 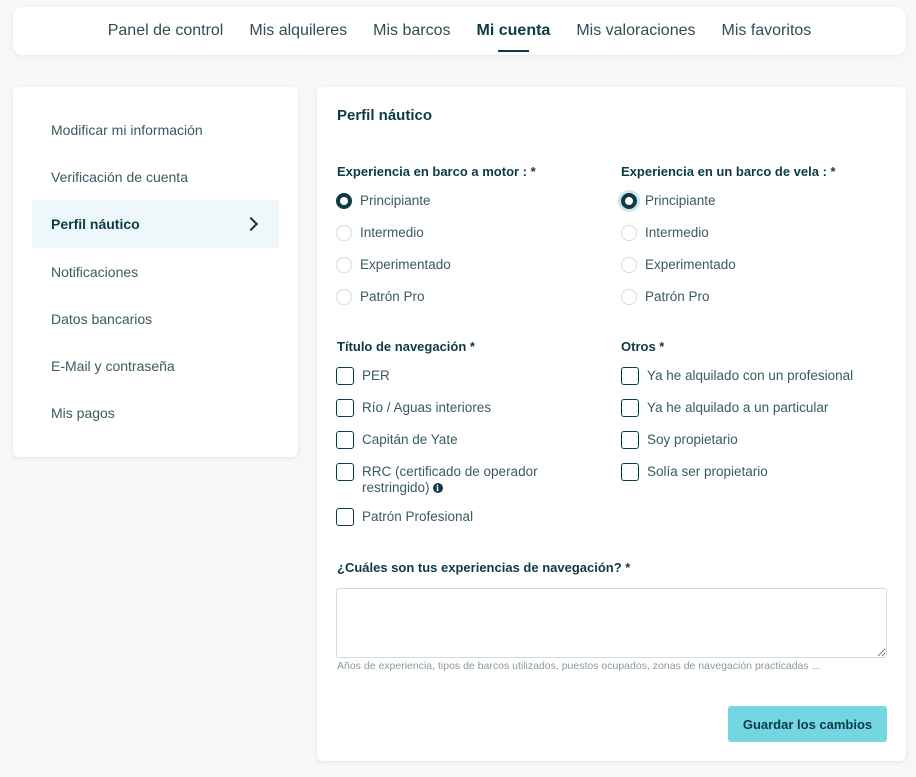 What do you see at coordinates (166, 31) in the screenshot?
I see `nav-panel-de-control: Panel de control` at bounding box center [166, 31].